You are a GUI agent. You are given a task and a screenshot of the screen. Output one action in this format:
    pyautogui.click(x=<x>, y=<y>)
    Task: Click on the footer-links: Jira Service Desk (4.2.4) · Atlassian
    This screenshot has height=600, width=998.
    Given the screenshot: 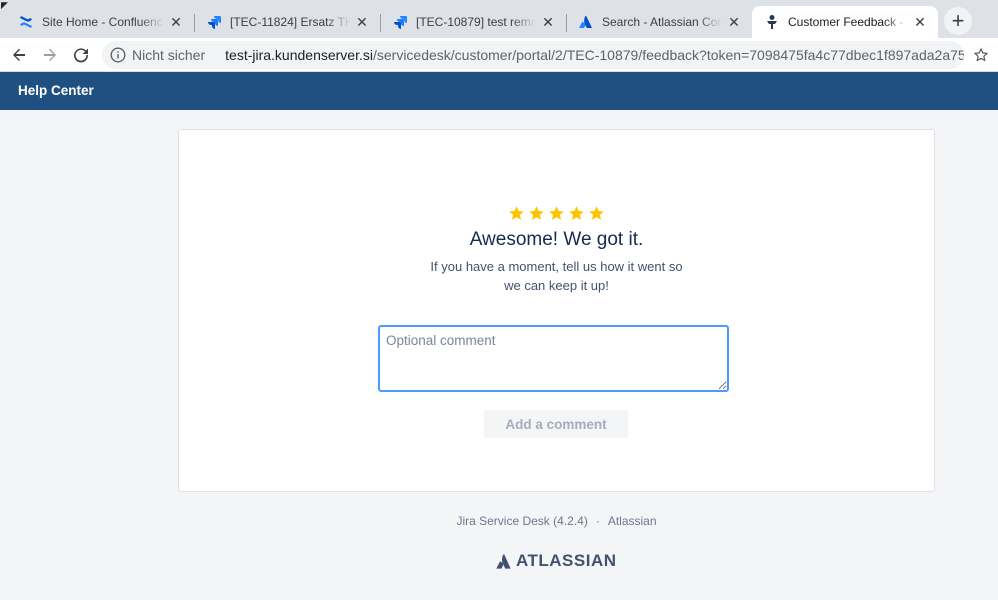 What is the action you would take?
    pyautogui.click(x=556, y=521)
    